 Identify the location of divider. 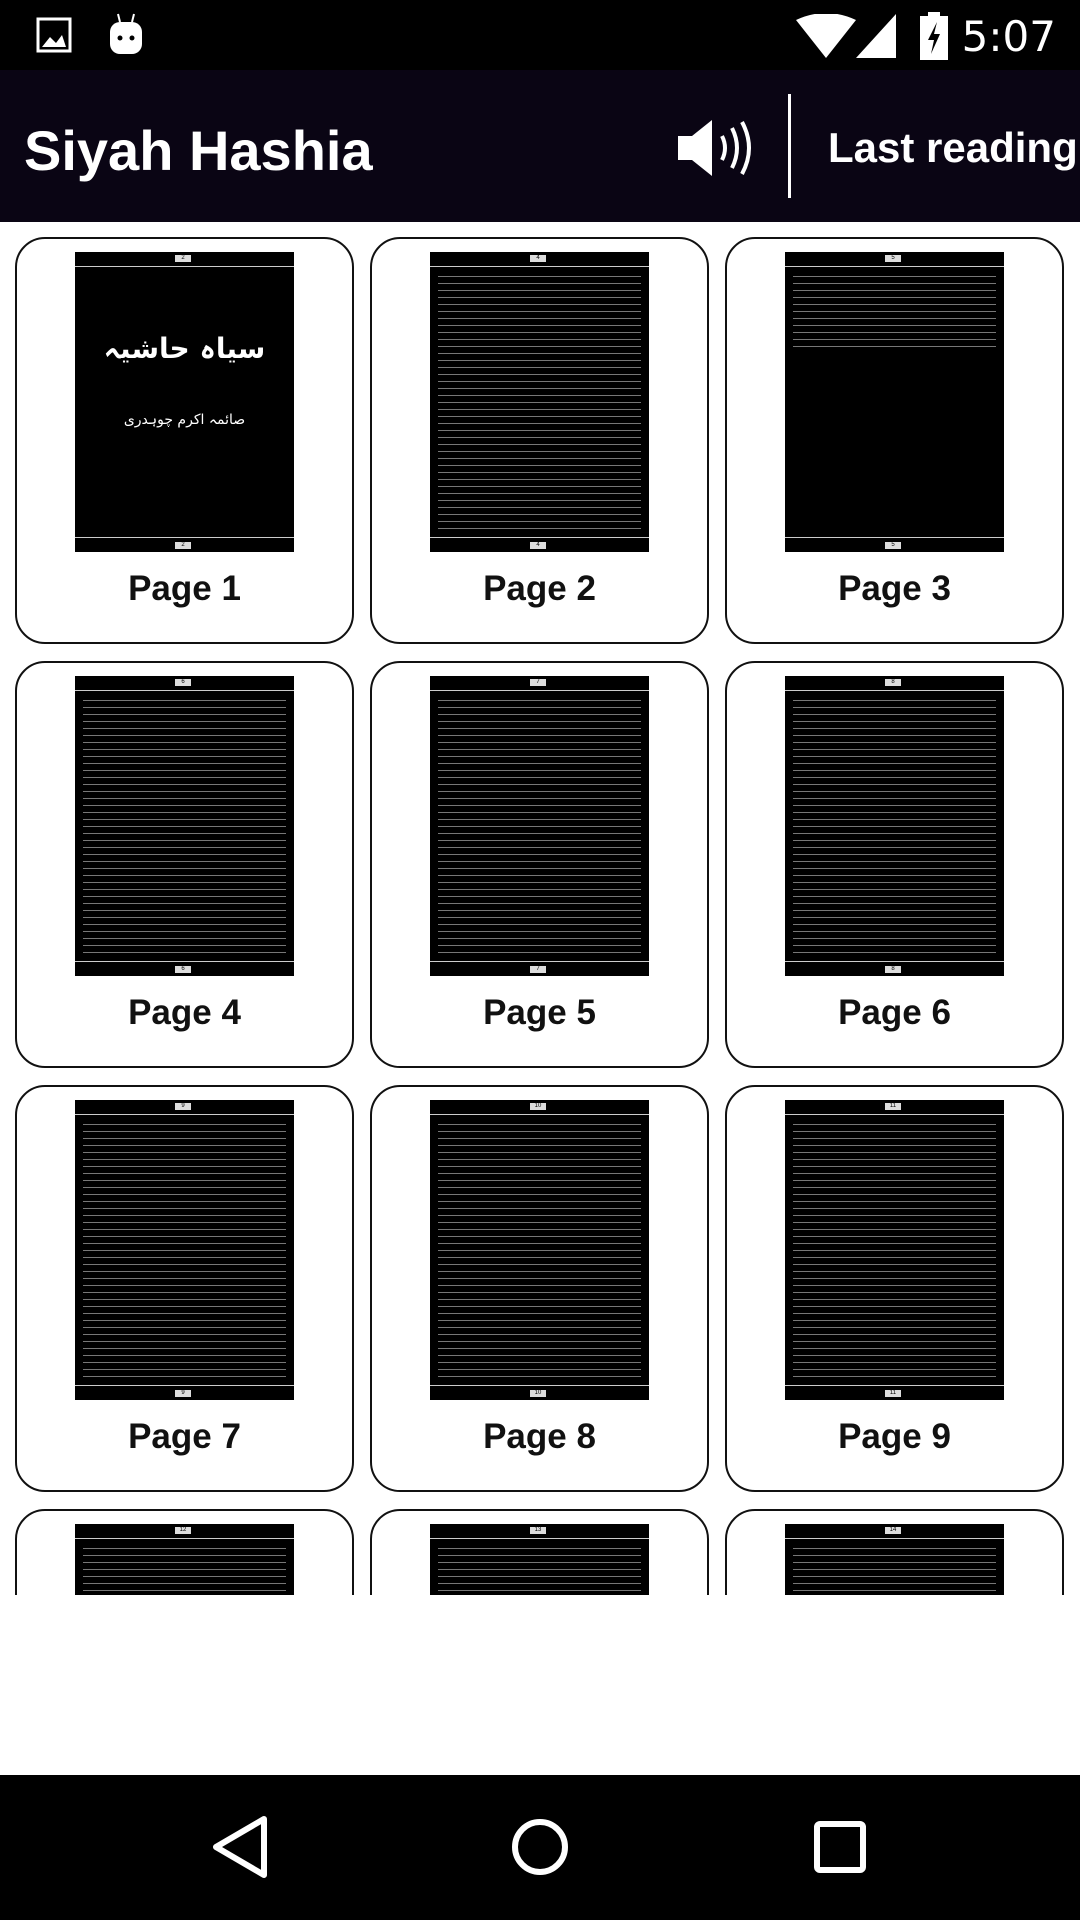
(789, 146).